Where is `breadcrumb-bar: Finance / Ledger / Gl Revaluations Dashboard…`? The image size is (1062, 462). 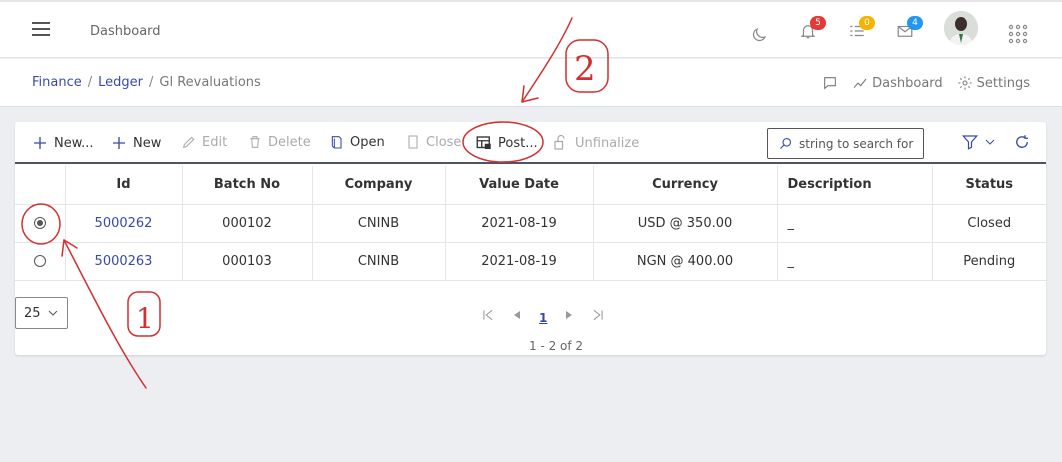
breadcrumb-bar: Finance / Ledger / Gl Revaluations Dashboard… is located at coordinates (531, 83).